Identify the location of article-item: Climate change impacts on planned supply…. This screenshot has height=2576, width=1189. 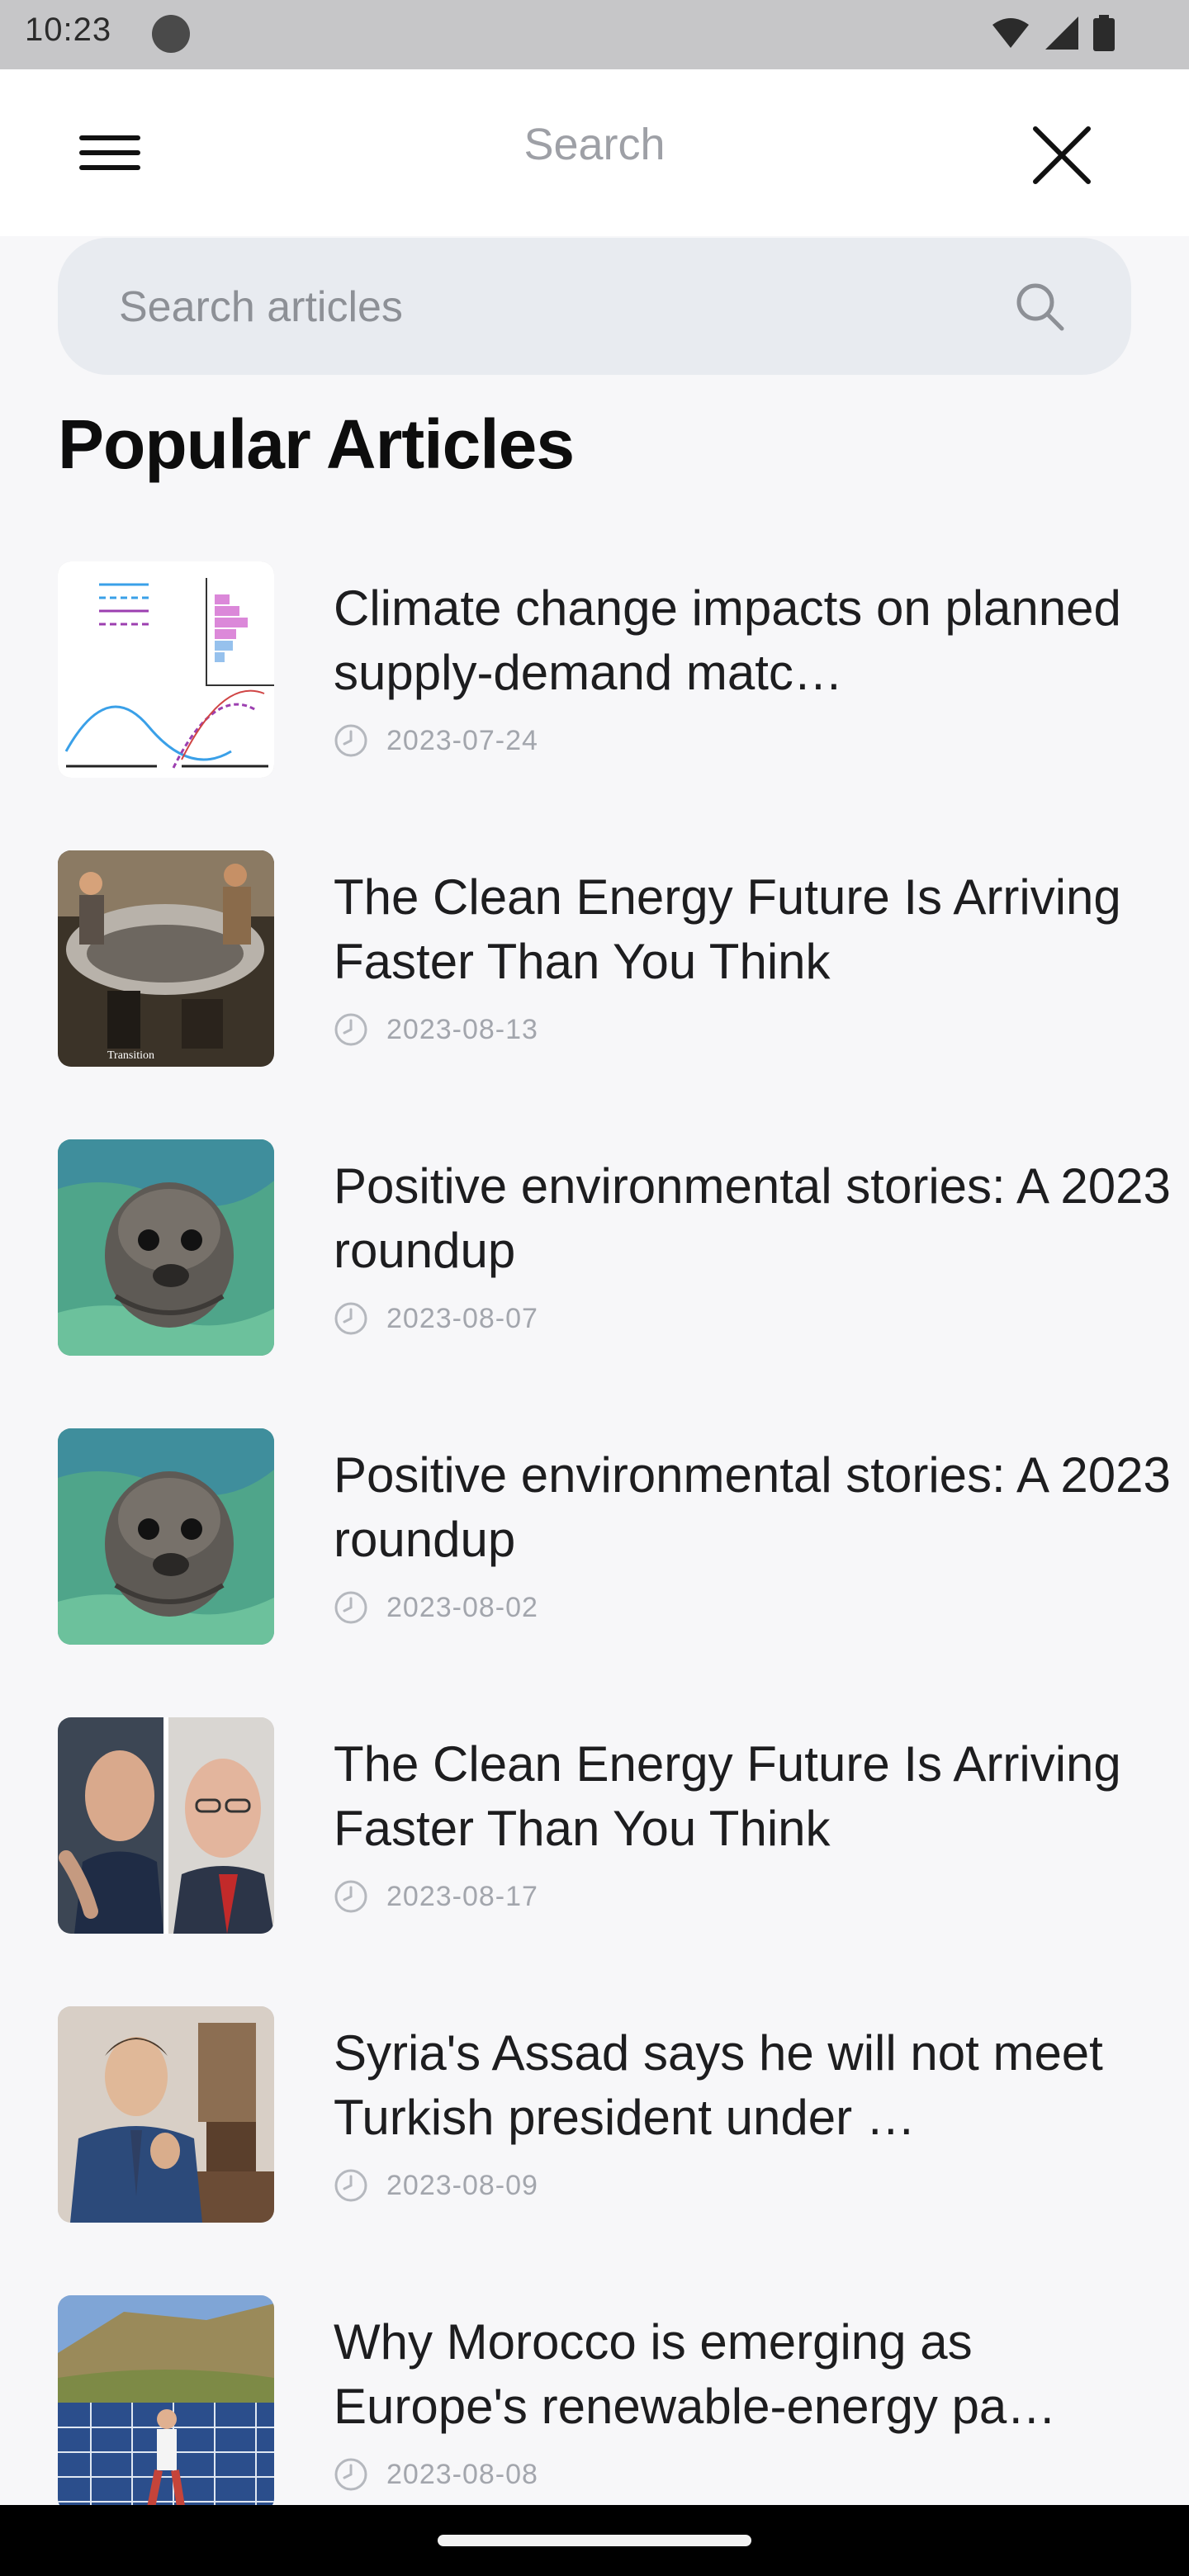
(594, 669).